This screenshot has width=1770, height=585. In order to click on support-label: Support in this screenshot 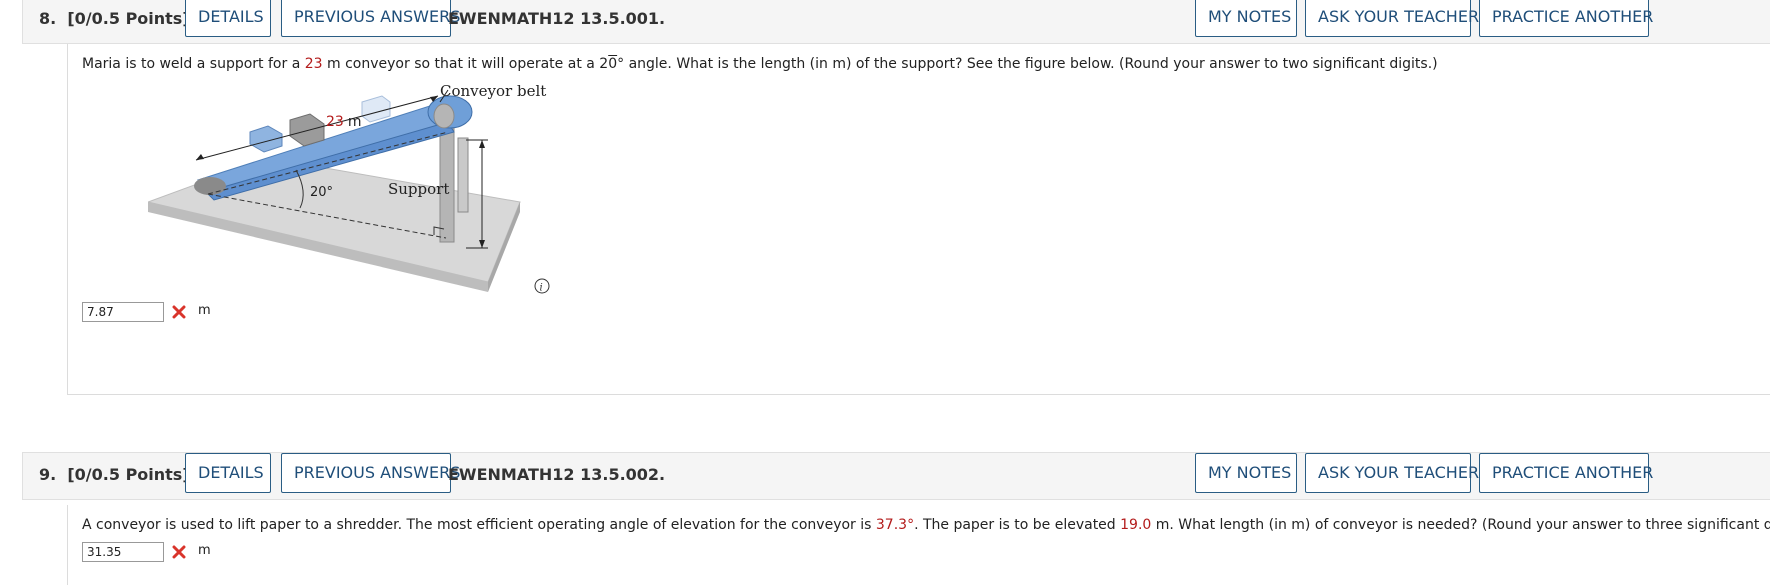, I will do `click(418, 189)`.